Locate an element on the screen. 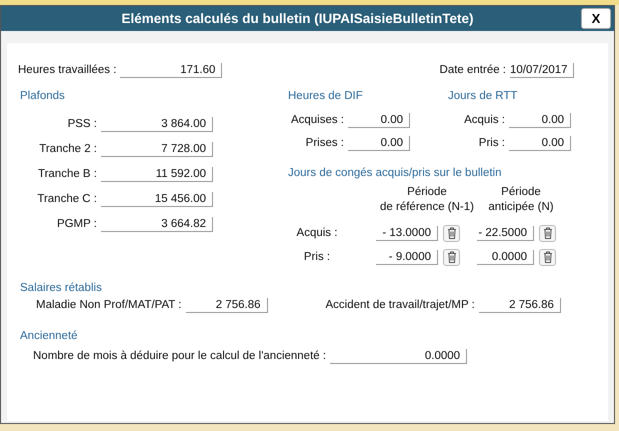 The height and width of the screenshot is (431, 619). field-label: Date entrée : is located at coordinates (473, 70).